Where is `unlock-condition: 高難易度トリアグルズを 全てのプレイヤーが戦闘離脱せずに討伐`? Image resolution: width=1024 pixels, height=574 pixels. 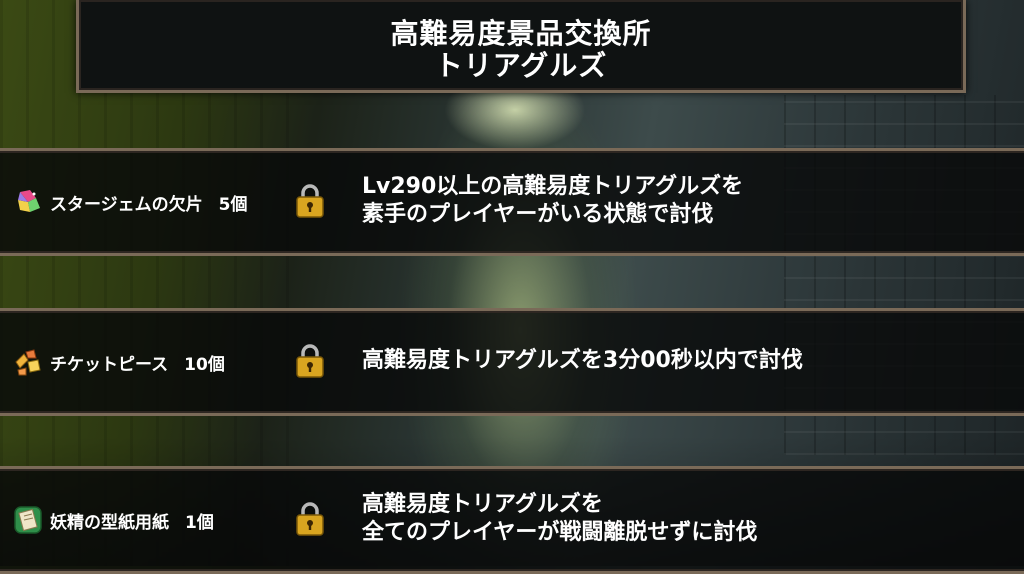
unlock-condition: 高難易度トリアグルズを 全てのプレイヤーが戦闘離脱せずに討伐 is located at coordinates (682, 519).